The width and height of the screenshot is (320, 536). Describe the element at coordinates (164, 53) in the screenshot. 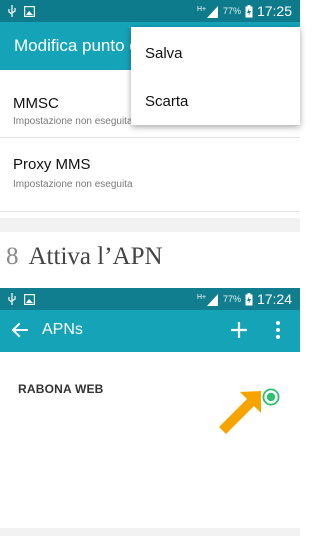

I see `save-menu-item: Salva` at that location.